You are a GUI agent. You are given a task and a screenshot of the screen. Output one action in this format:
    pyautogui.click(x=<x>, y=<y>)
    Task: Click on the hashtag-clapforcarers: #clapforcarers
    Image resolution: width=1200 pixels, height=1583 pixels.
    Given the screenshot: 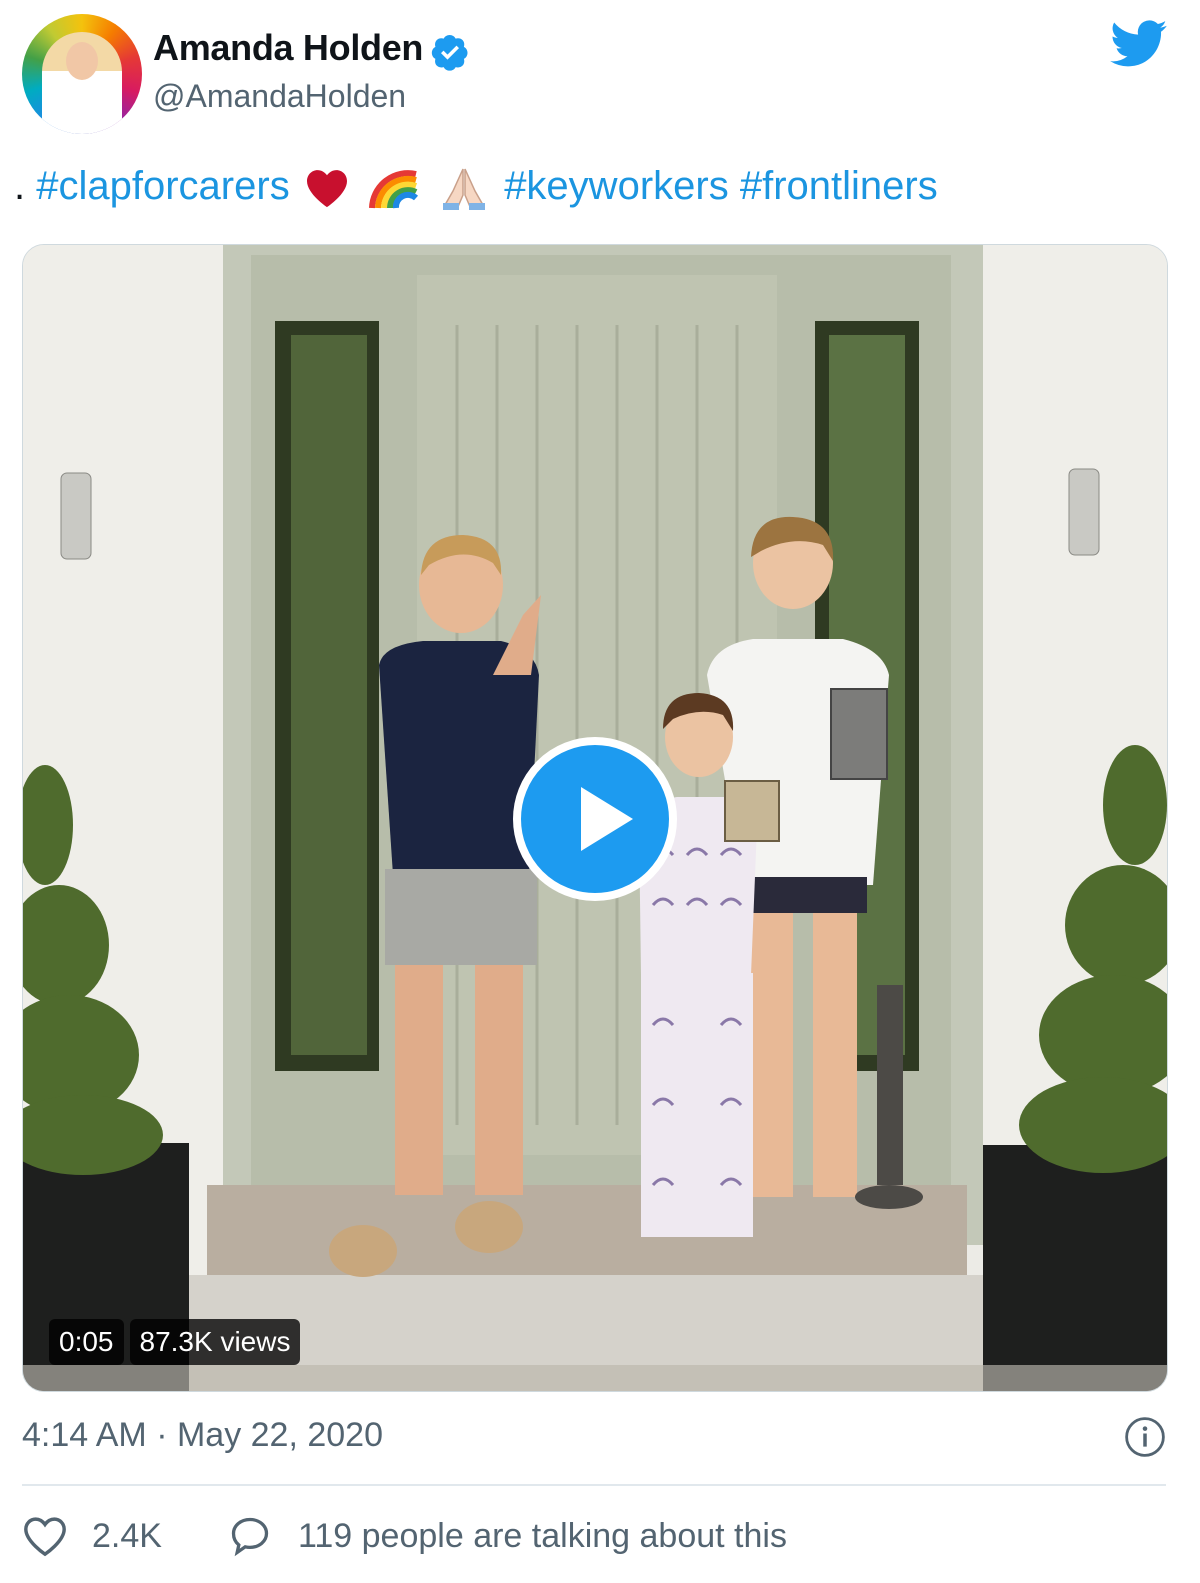 What is the action you would take?
    pyautogui.click(x=162, y=186)
    